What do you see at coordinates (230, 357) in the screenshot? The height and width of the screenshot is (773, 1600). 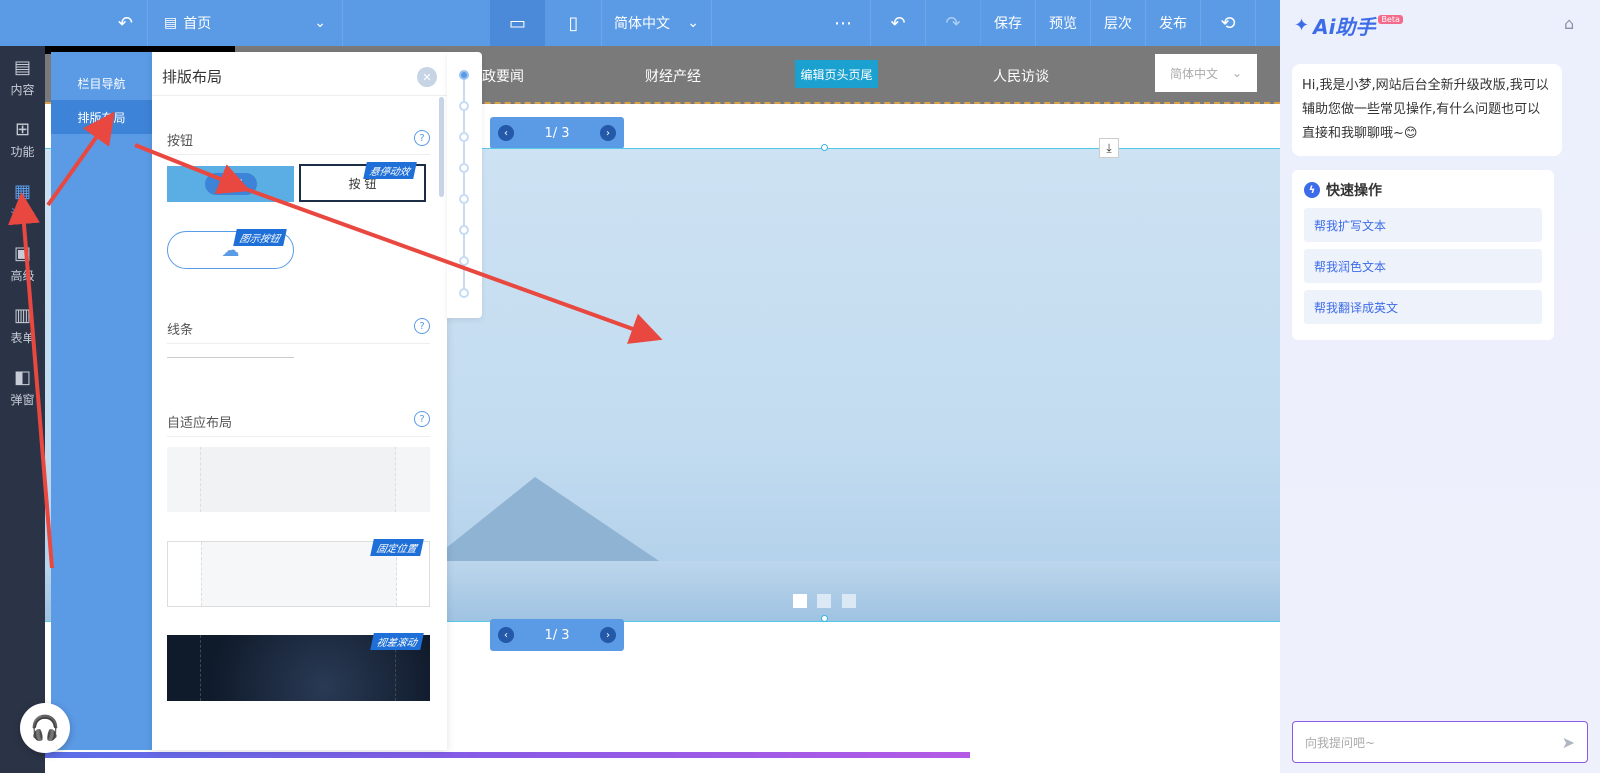 I see `line-sample` at bounding box center [230, 357].